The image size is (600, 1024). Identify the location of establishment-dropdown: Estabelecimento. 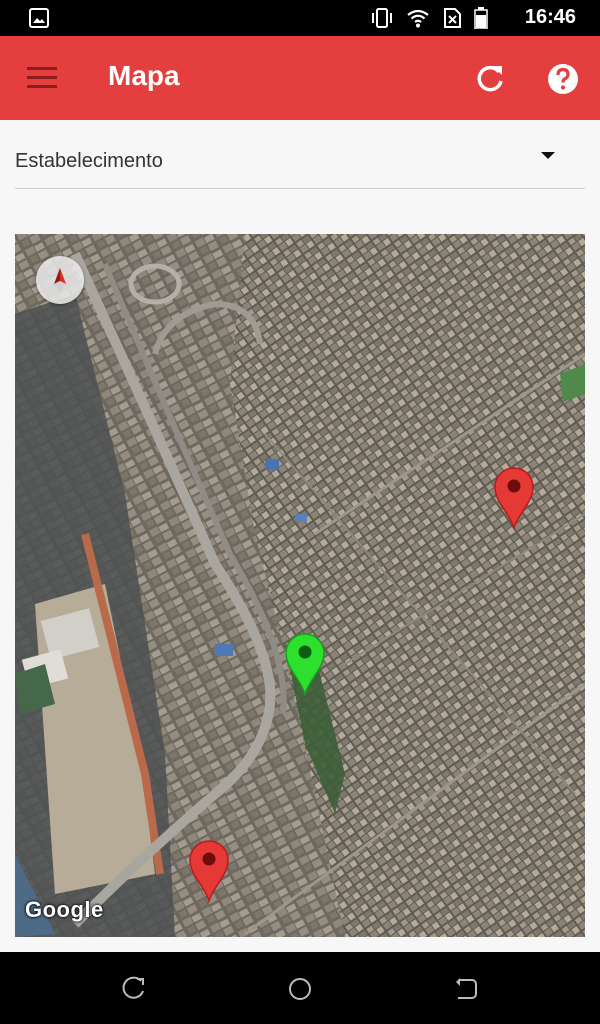
(300, 164).